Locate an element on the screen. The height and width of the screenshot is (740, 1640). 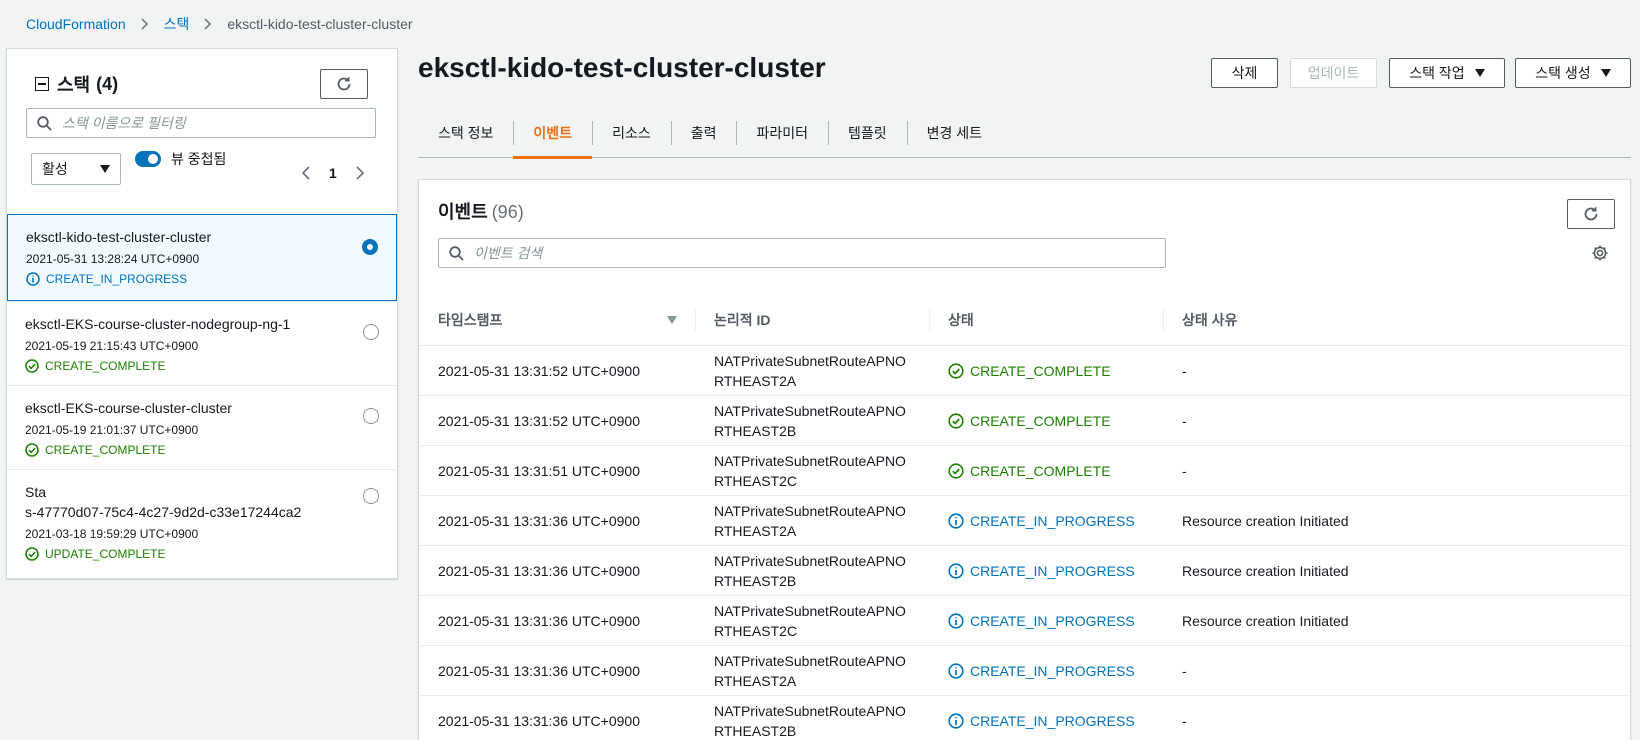
tab-parameters: 파라미터 is located at coordinates (782, 133).